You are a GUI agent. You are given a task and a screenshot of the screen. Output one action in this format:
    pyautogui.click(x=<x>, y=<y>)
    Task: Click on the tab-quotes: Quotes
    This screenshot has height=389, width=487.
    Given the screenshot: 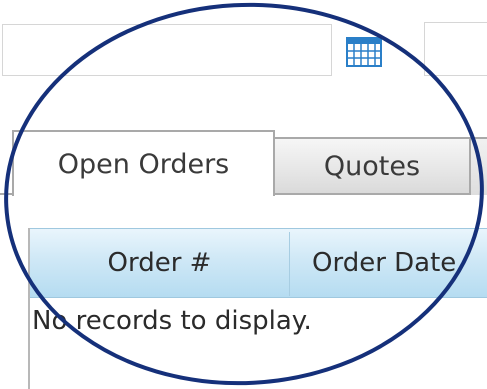 What is the action you would take?
    pyautogui.click(x=373, y=166)
    